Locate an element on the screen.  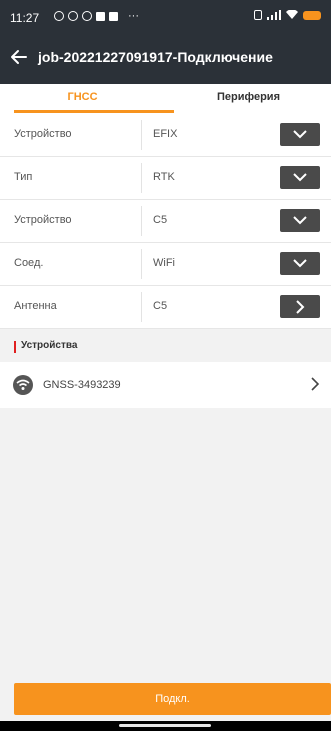
section-marker is located at coordinates (15, 347).